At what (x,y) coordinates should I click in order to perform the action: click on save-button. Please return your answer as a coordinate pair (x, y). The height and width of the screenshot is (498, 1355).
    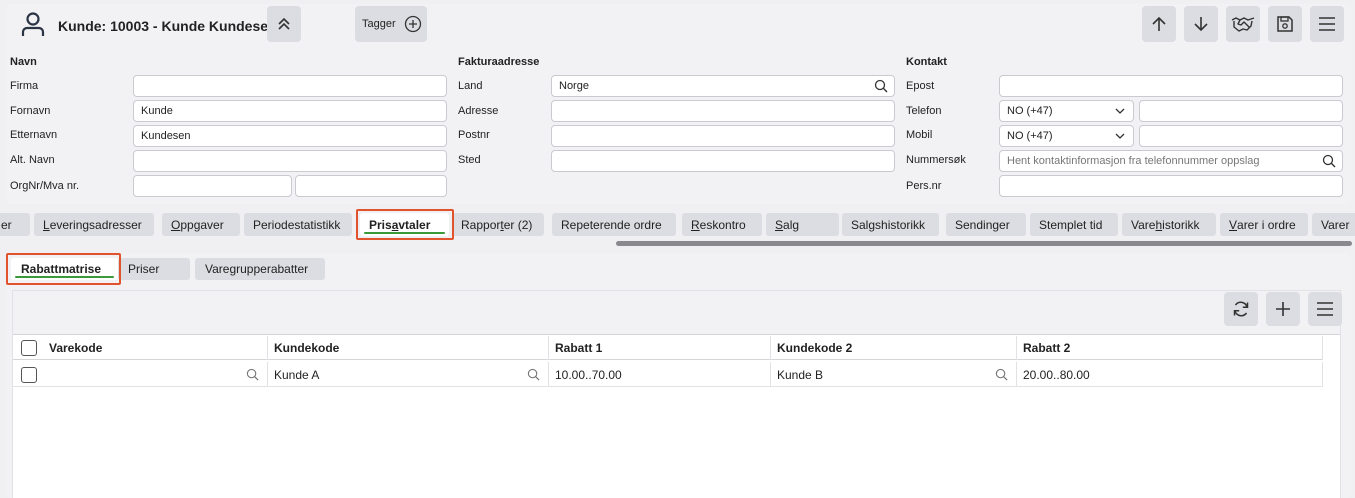
    Looking at the image, I should click on (1285, 24).